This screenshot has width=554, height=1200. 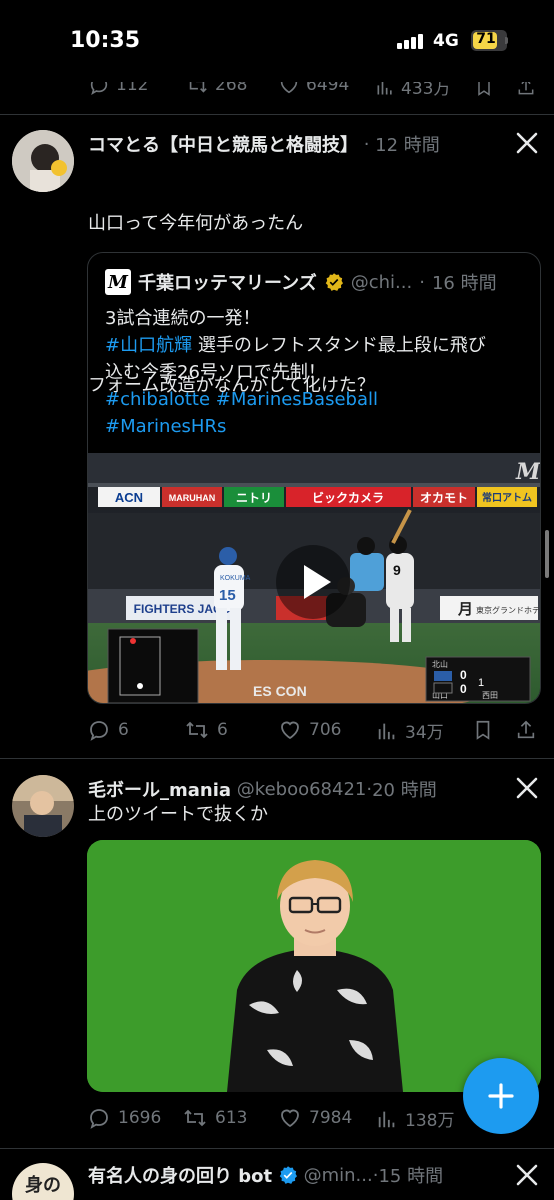 I want to click on like-button: 706, so click(x=309, y=730).